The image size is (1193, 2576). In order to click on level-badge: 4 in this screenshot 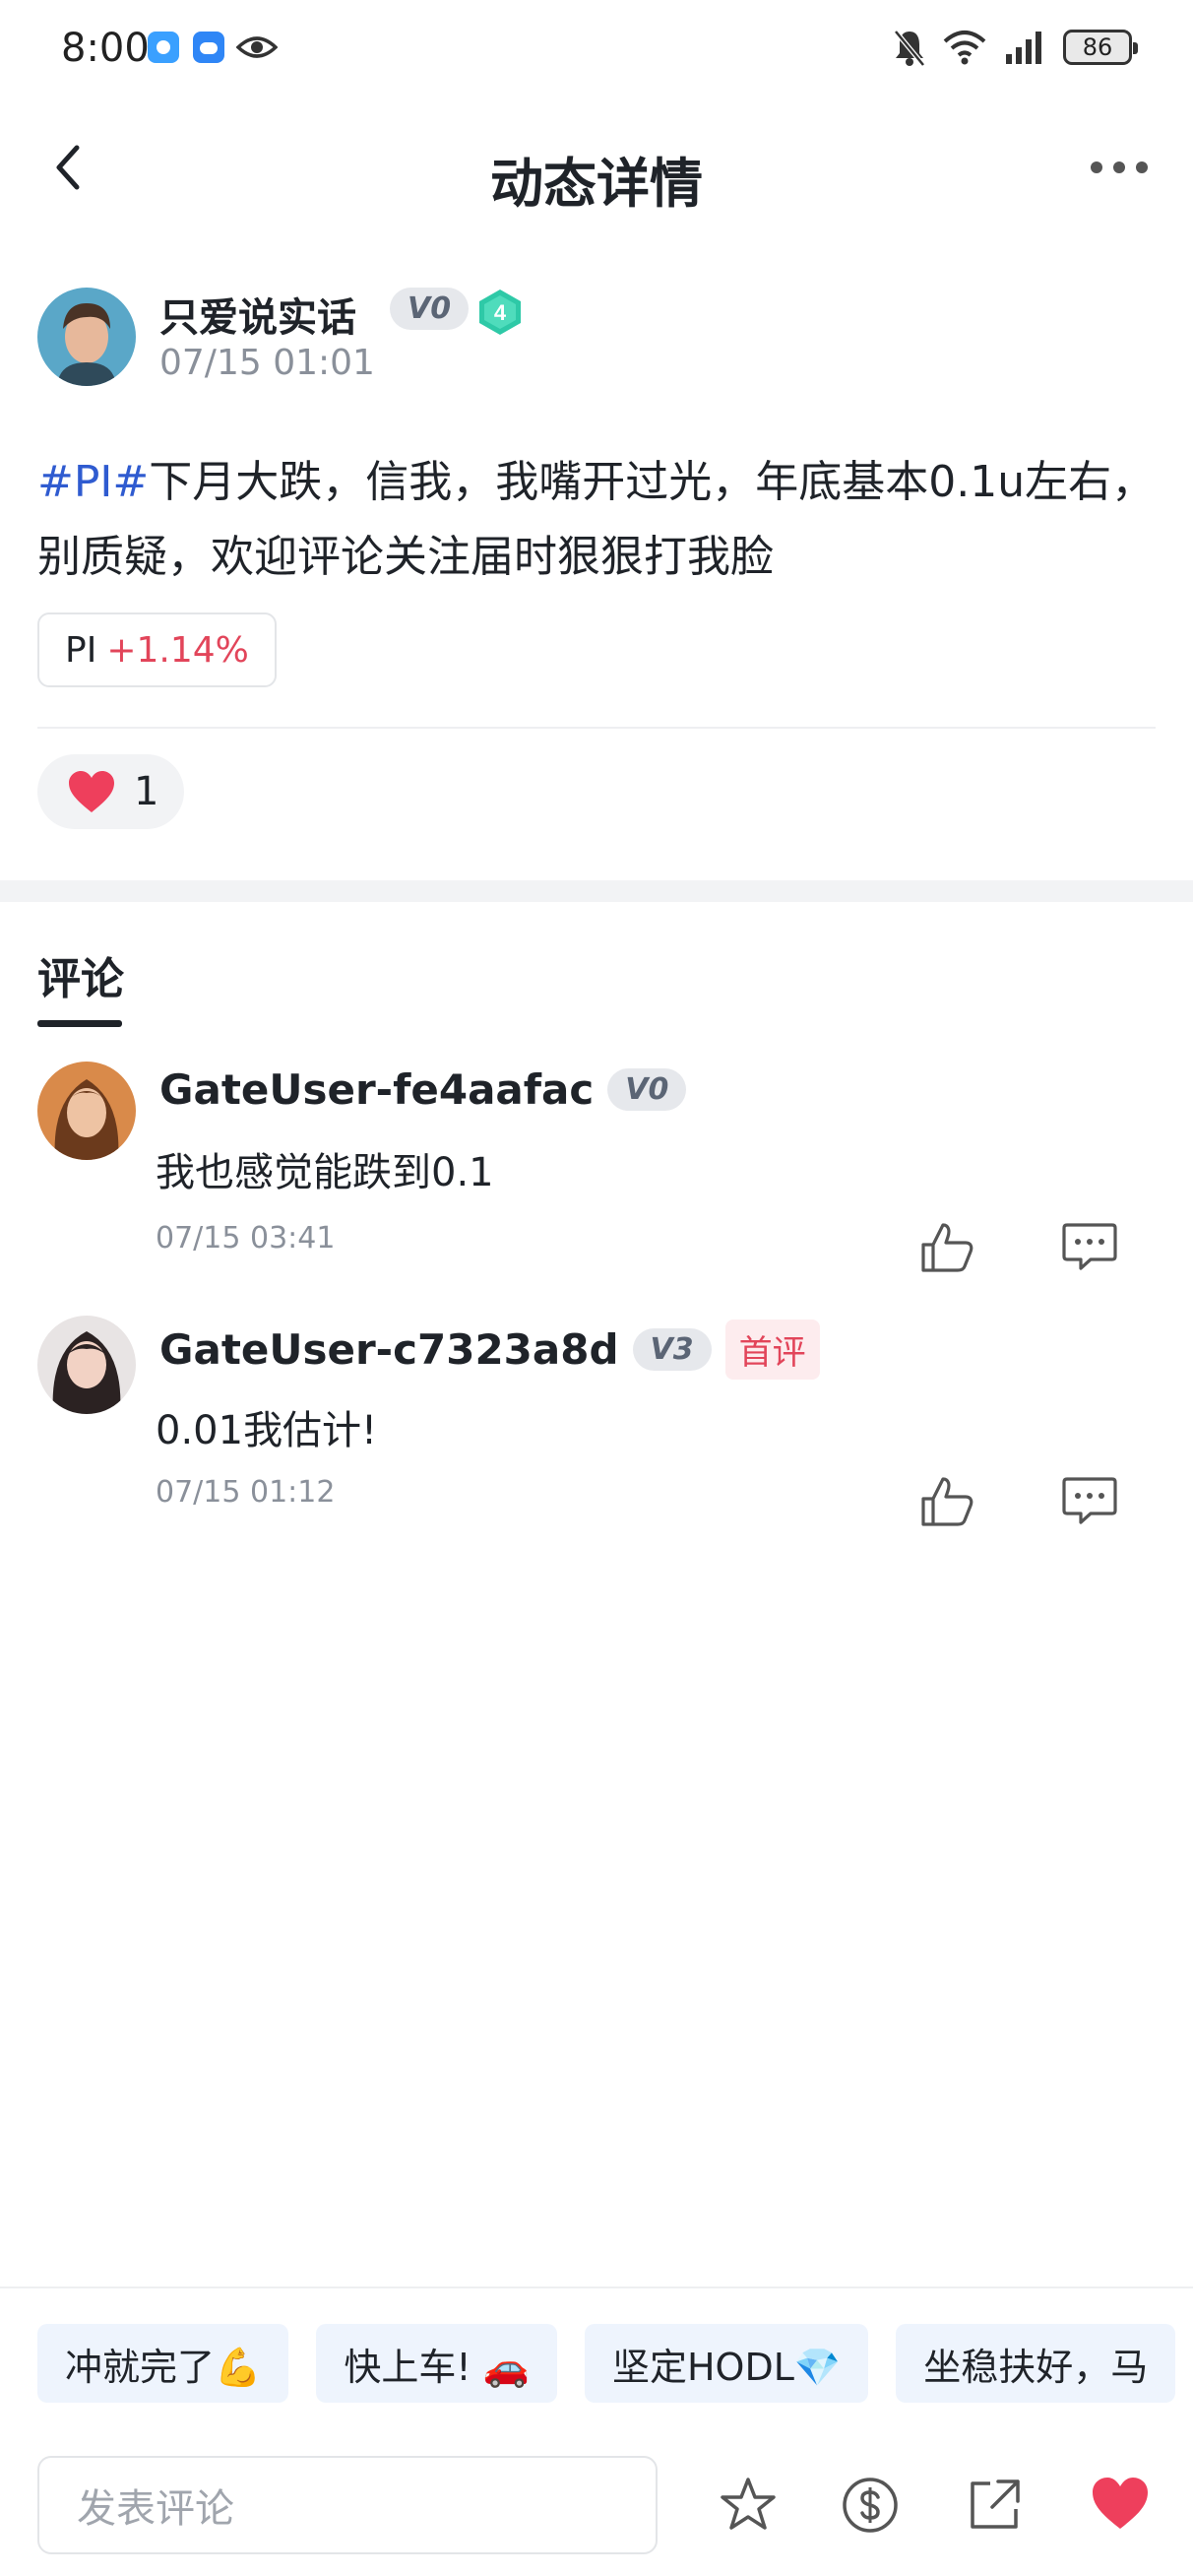, I will do `click(500, 312)`.